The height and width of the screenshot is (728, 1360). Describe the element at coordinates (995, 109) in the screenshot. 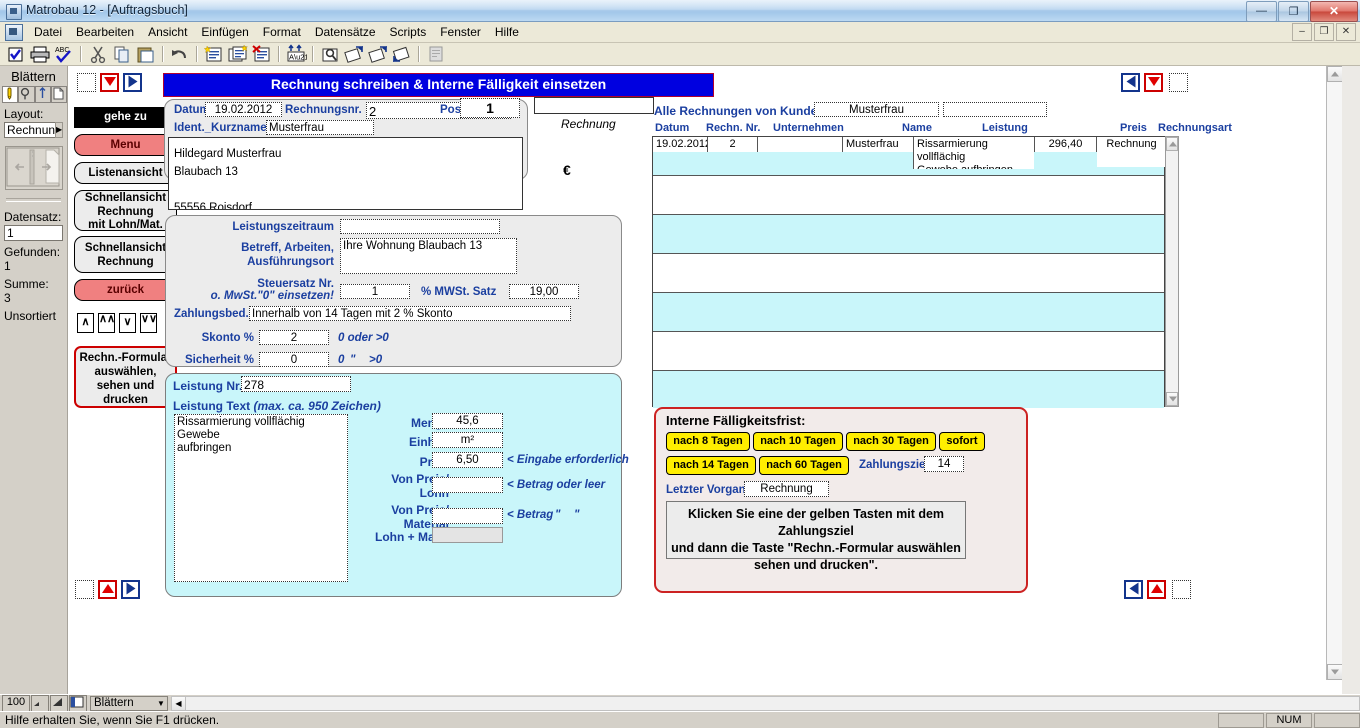

I see `portal-customer-extra-field` at that location.